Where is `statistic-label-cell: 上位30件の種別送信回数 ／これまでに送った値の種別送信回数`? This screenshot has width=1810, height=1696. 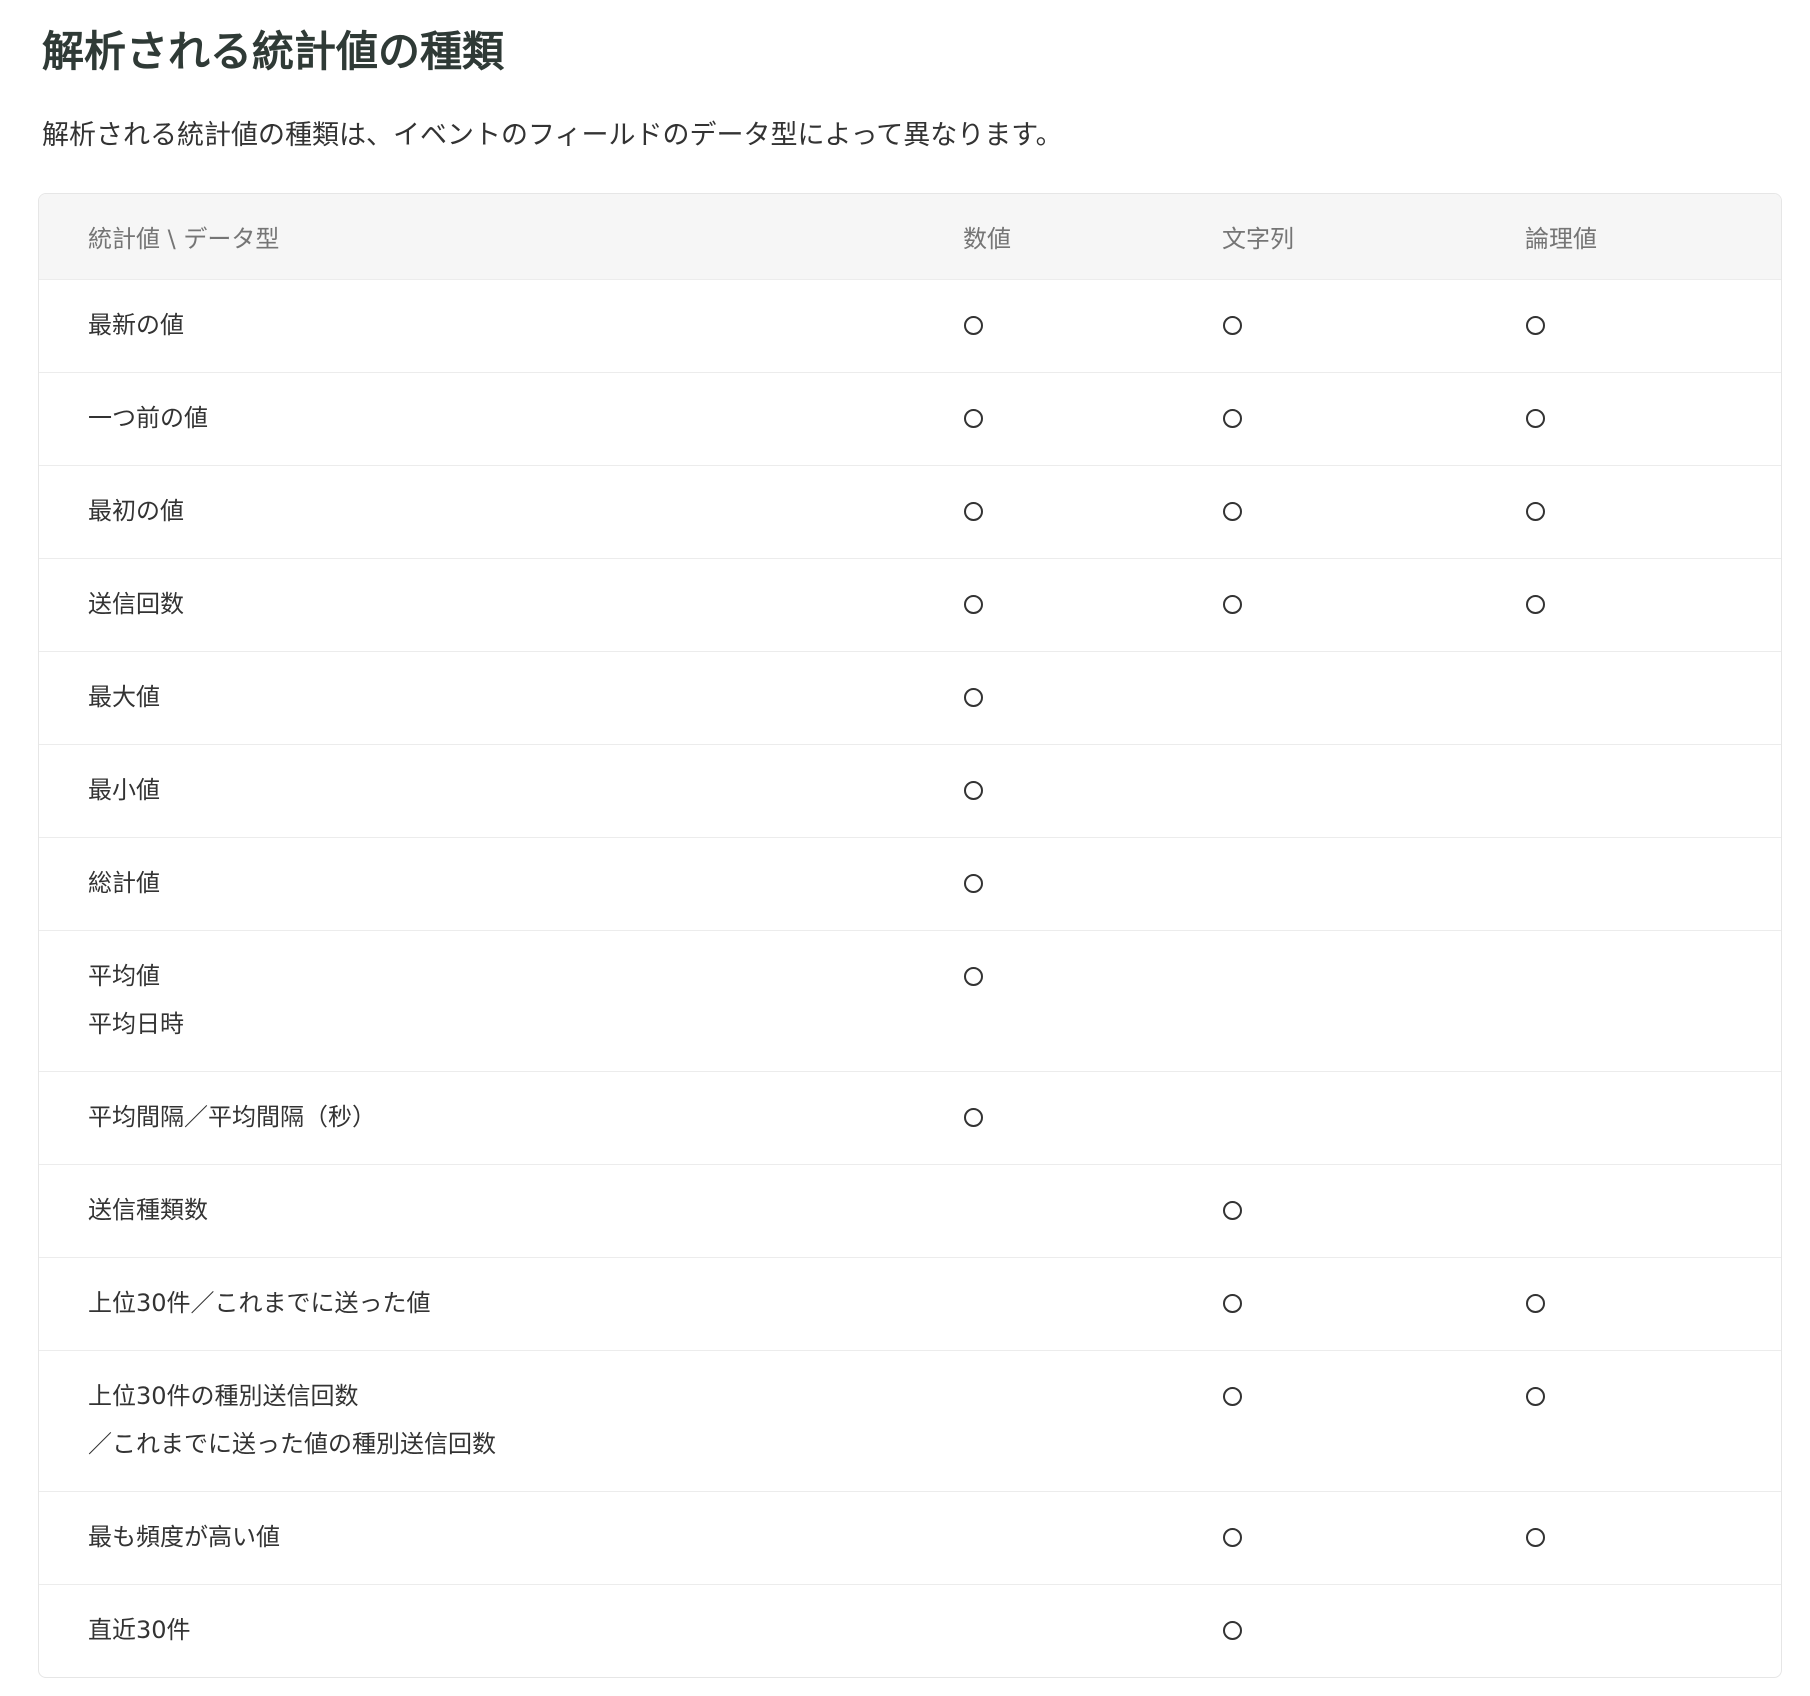
statistic-label-cell: 上位30件の種別送信回数 ／これまでに送った値の種別送信回数 is located at coordinates (501, 1421).